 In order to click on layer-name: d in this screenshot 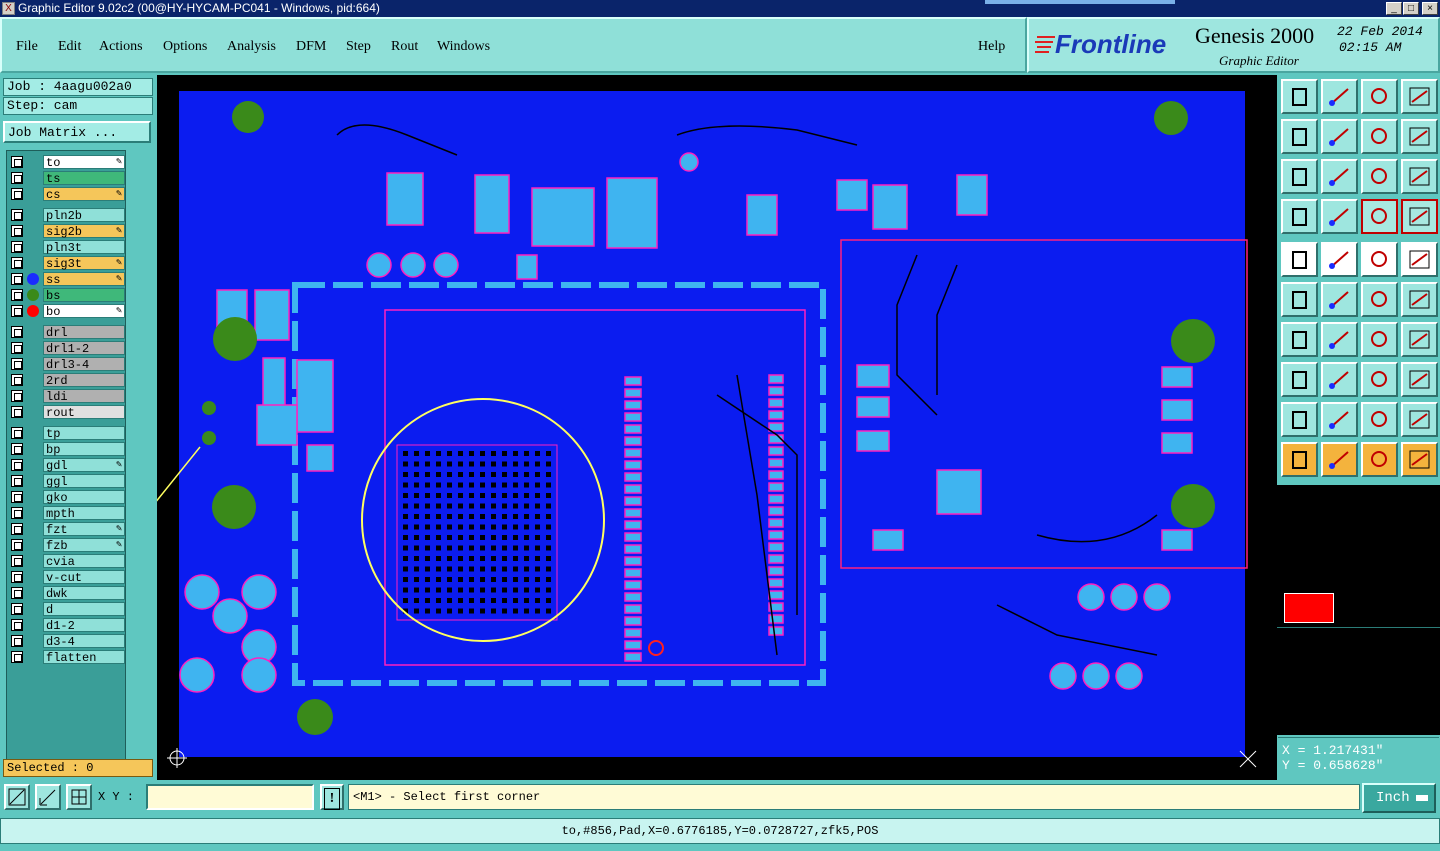, I will do `click(84, 609)`.